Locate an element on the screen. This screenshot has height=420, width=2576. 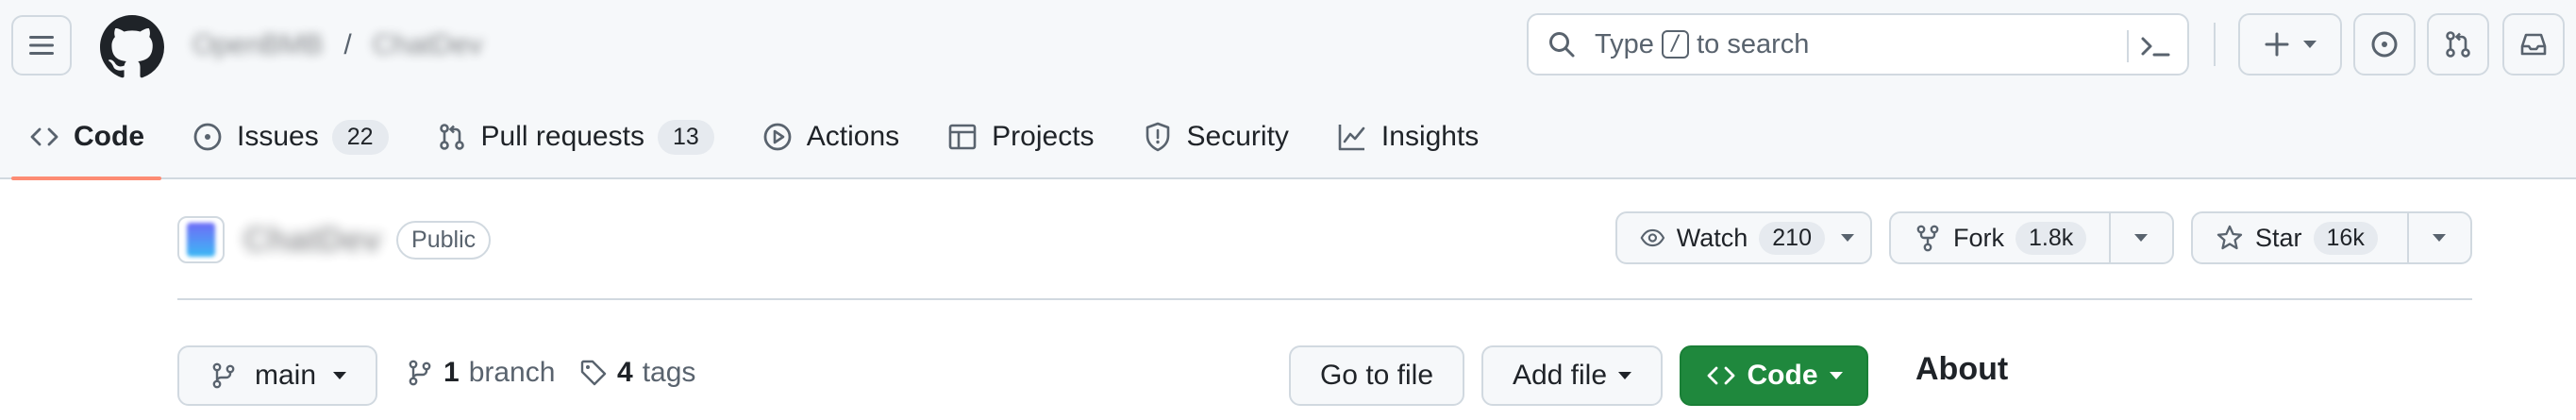
issues-counter: 22 is located at coordinates (360, 137).